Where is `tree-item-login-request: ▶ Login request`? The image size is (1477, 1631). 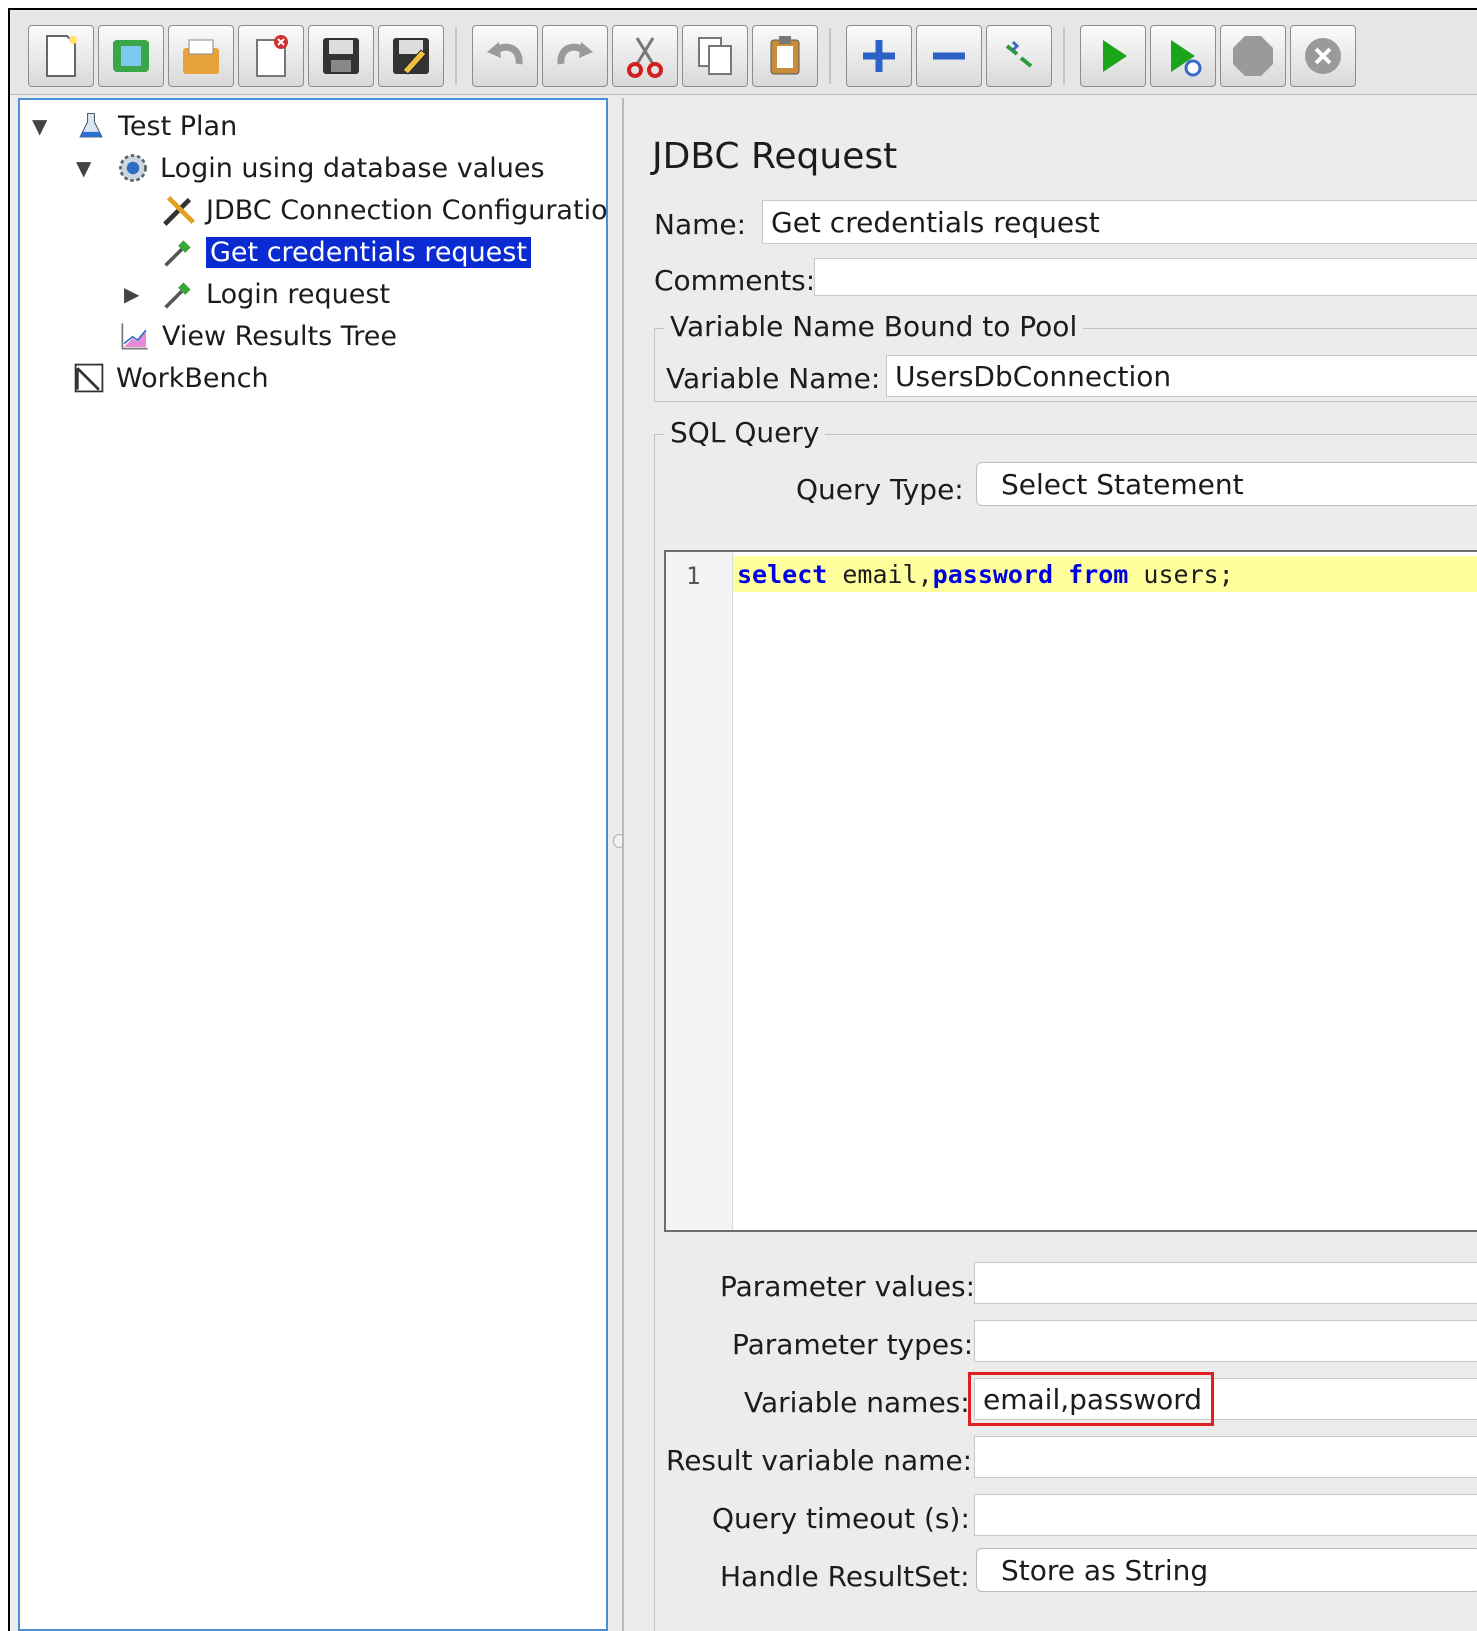
tree-item-login-request: ▶ Login request is located at coordinates (257, 294).